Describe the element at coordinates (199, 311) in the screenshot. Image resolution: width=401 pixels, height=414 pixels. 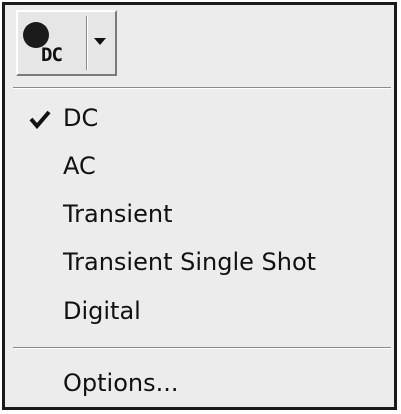
I see `menu-item-digital: Digital` at that location.